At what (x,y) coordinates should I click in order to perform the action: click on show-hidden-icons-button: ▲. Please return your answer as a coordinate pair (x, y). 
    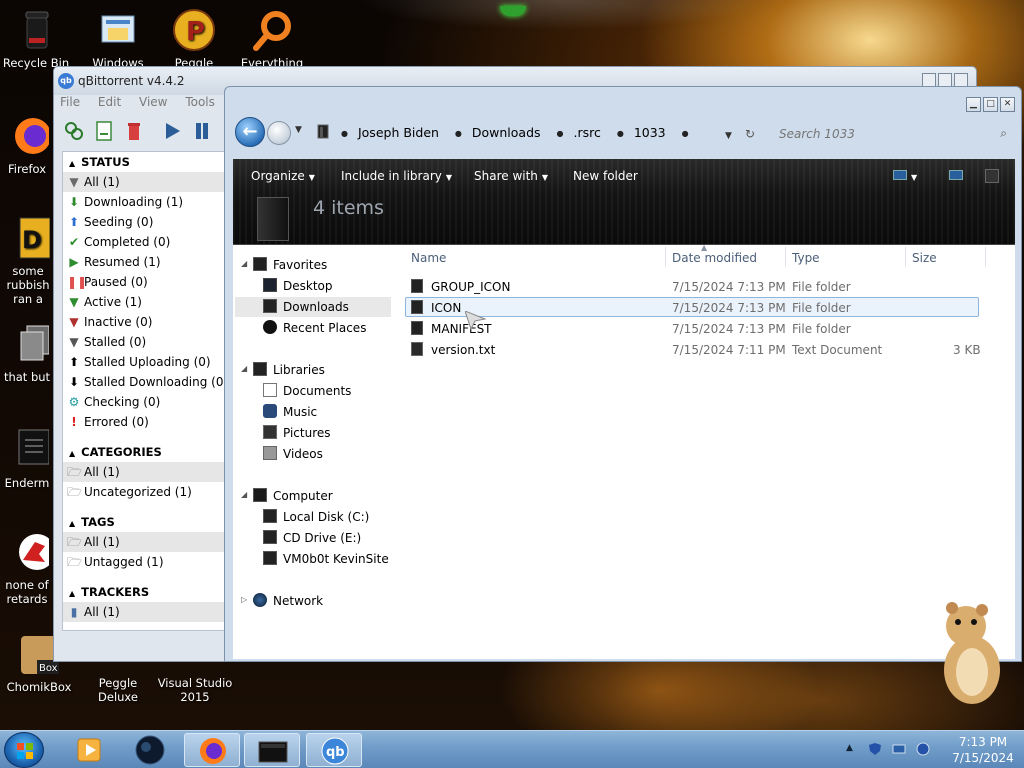
    Looking at the image, I should click on (849, 748).